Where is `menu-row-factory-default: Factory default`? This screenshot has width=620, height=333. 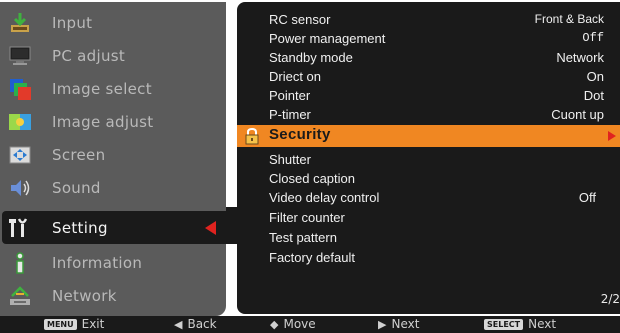 menu-row-factory-default: Factory default is located at coordinates (428, 257).